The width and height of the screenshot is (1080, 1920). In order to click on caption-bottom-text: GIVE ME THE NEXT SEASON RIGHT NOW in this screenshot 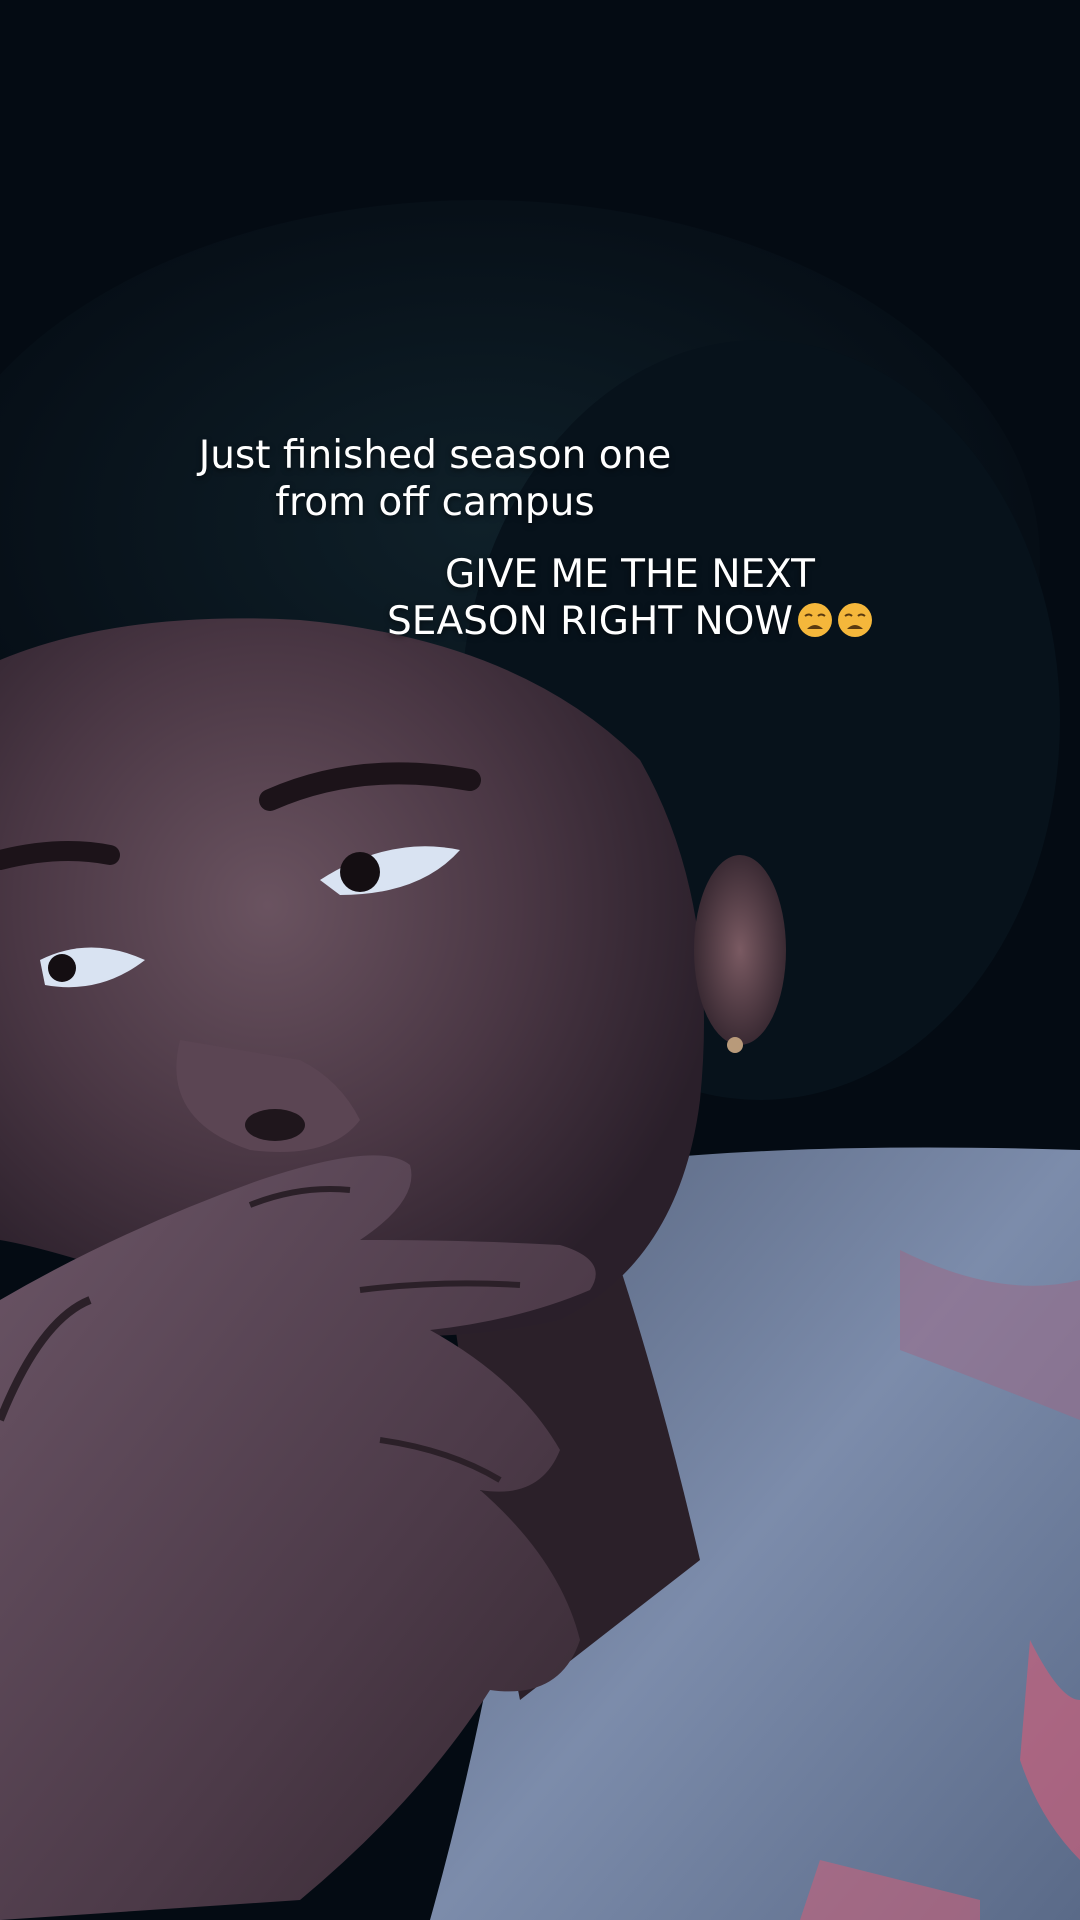, I will do `click(601, 598)`.